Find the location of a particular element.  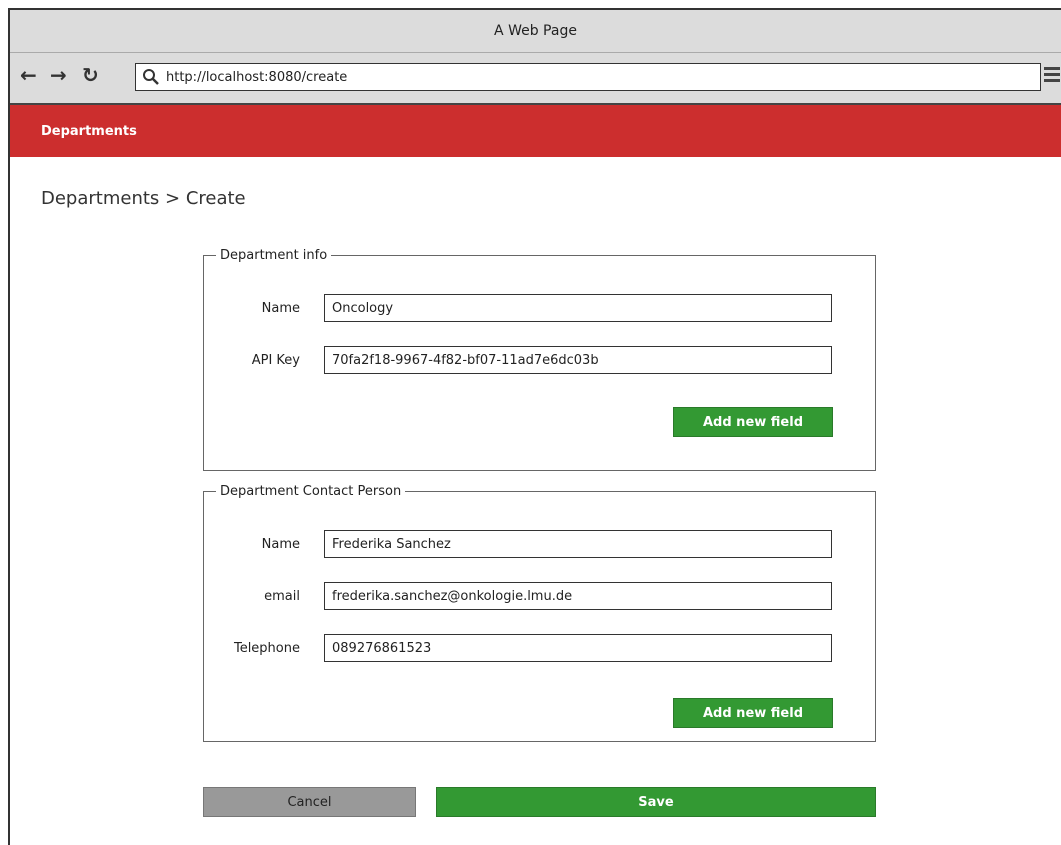

contact-email-label: email is located at coordinates (282, 596).